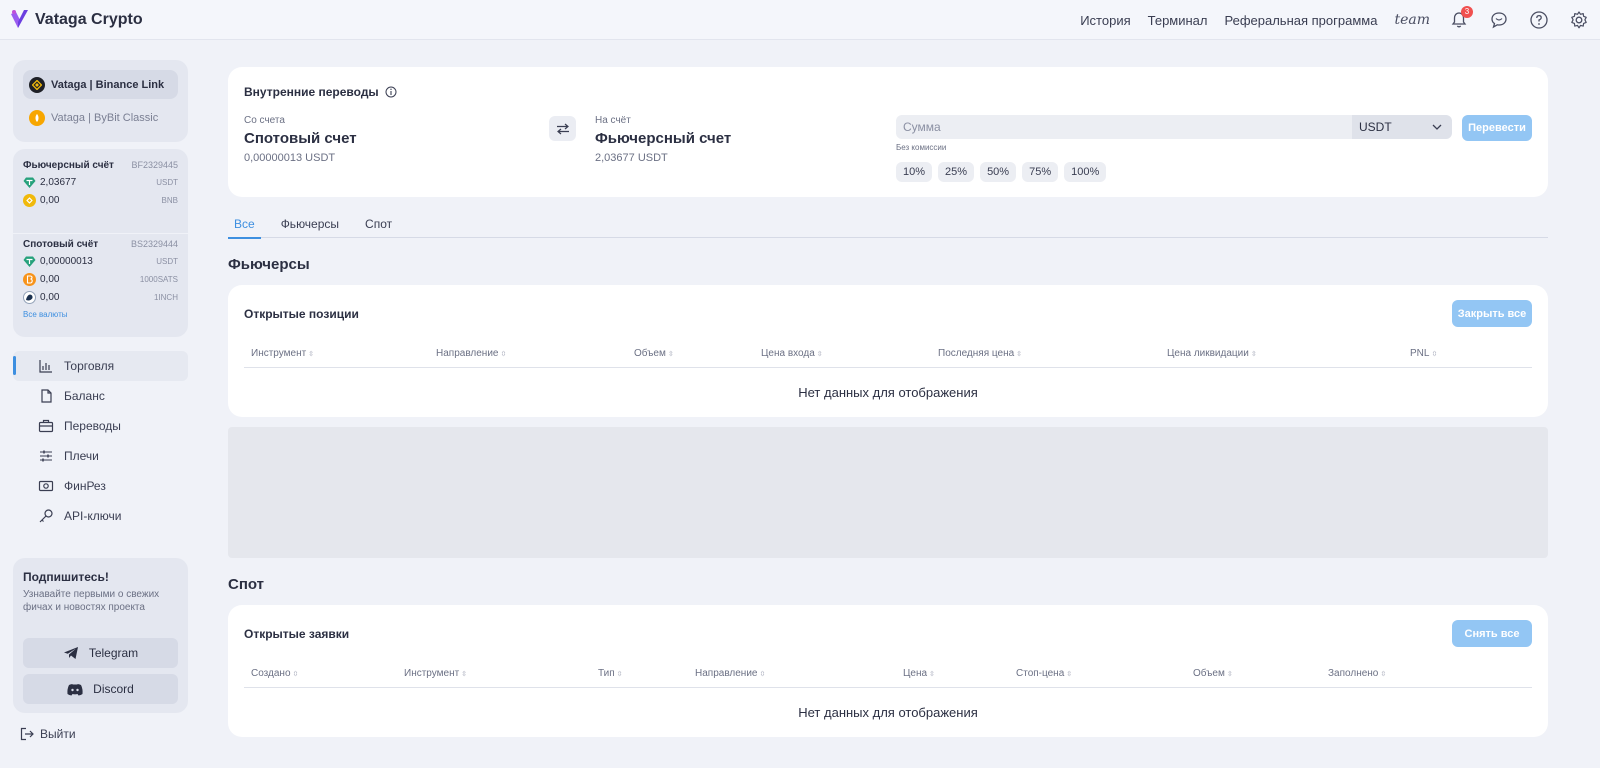 The height and width of the screenshot is (768, 1600). Describe the element at coordinates (1178, 20) in the screenshot. I see `nav-terminal: Терминал` at that location.